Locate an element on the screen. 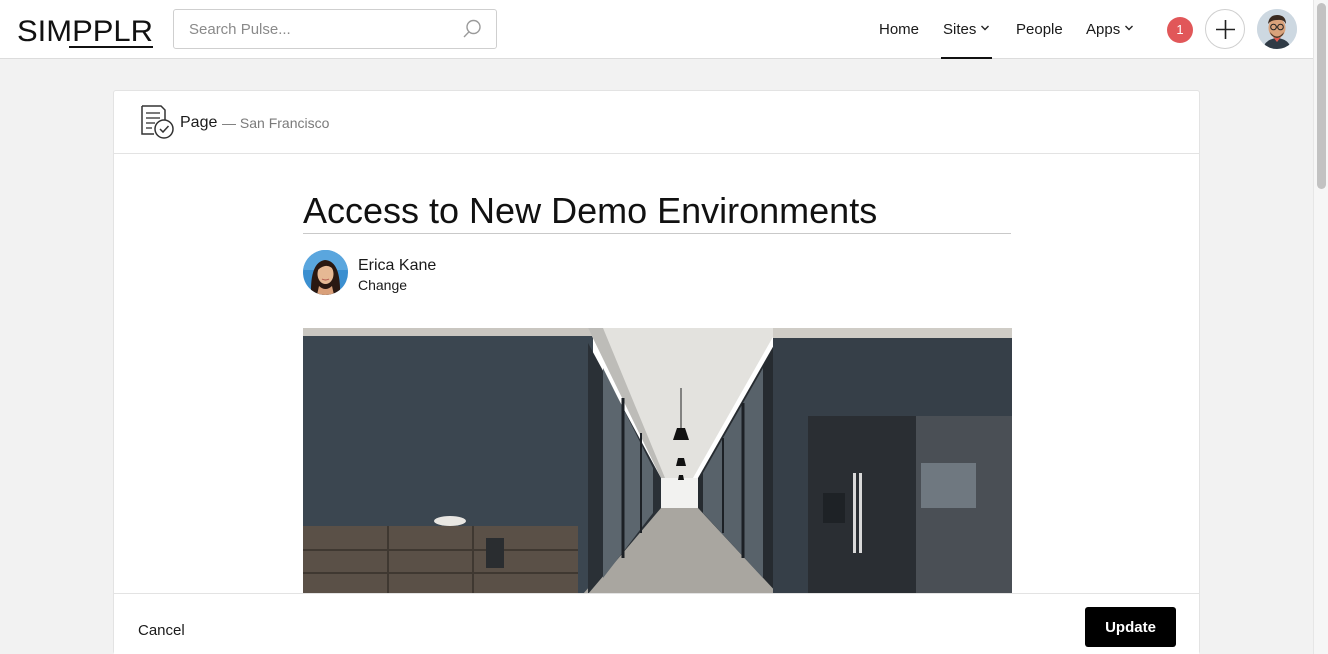  site-name-label: — San Francisco is located at coordinates (275, 123).